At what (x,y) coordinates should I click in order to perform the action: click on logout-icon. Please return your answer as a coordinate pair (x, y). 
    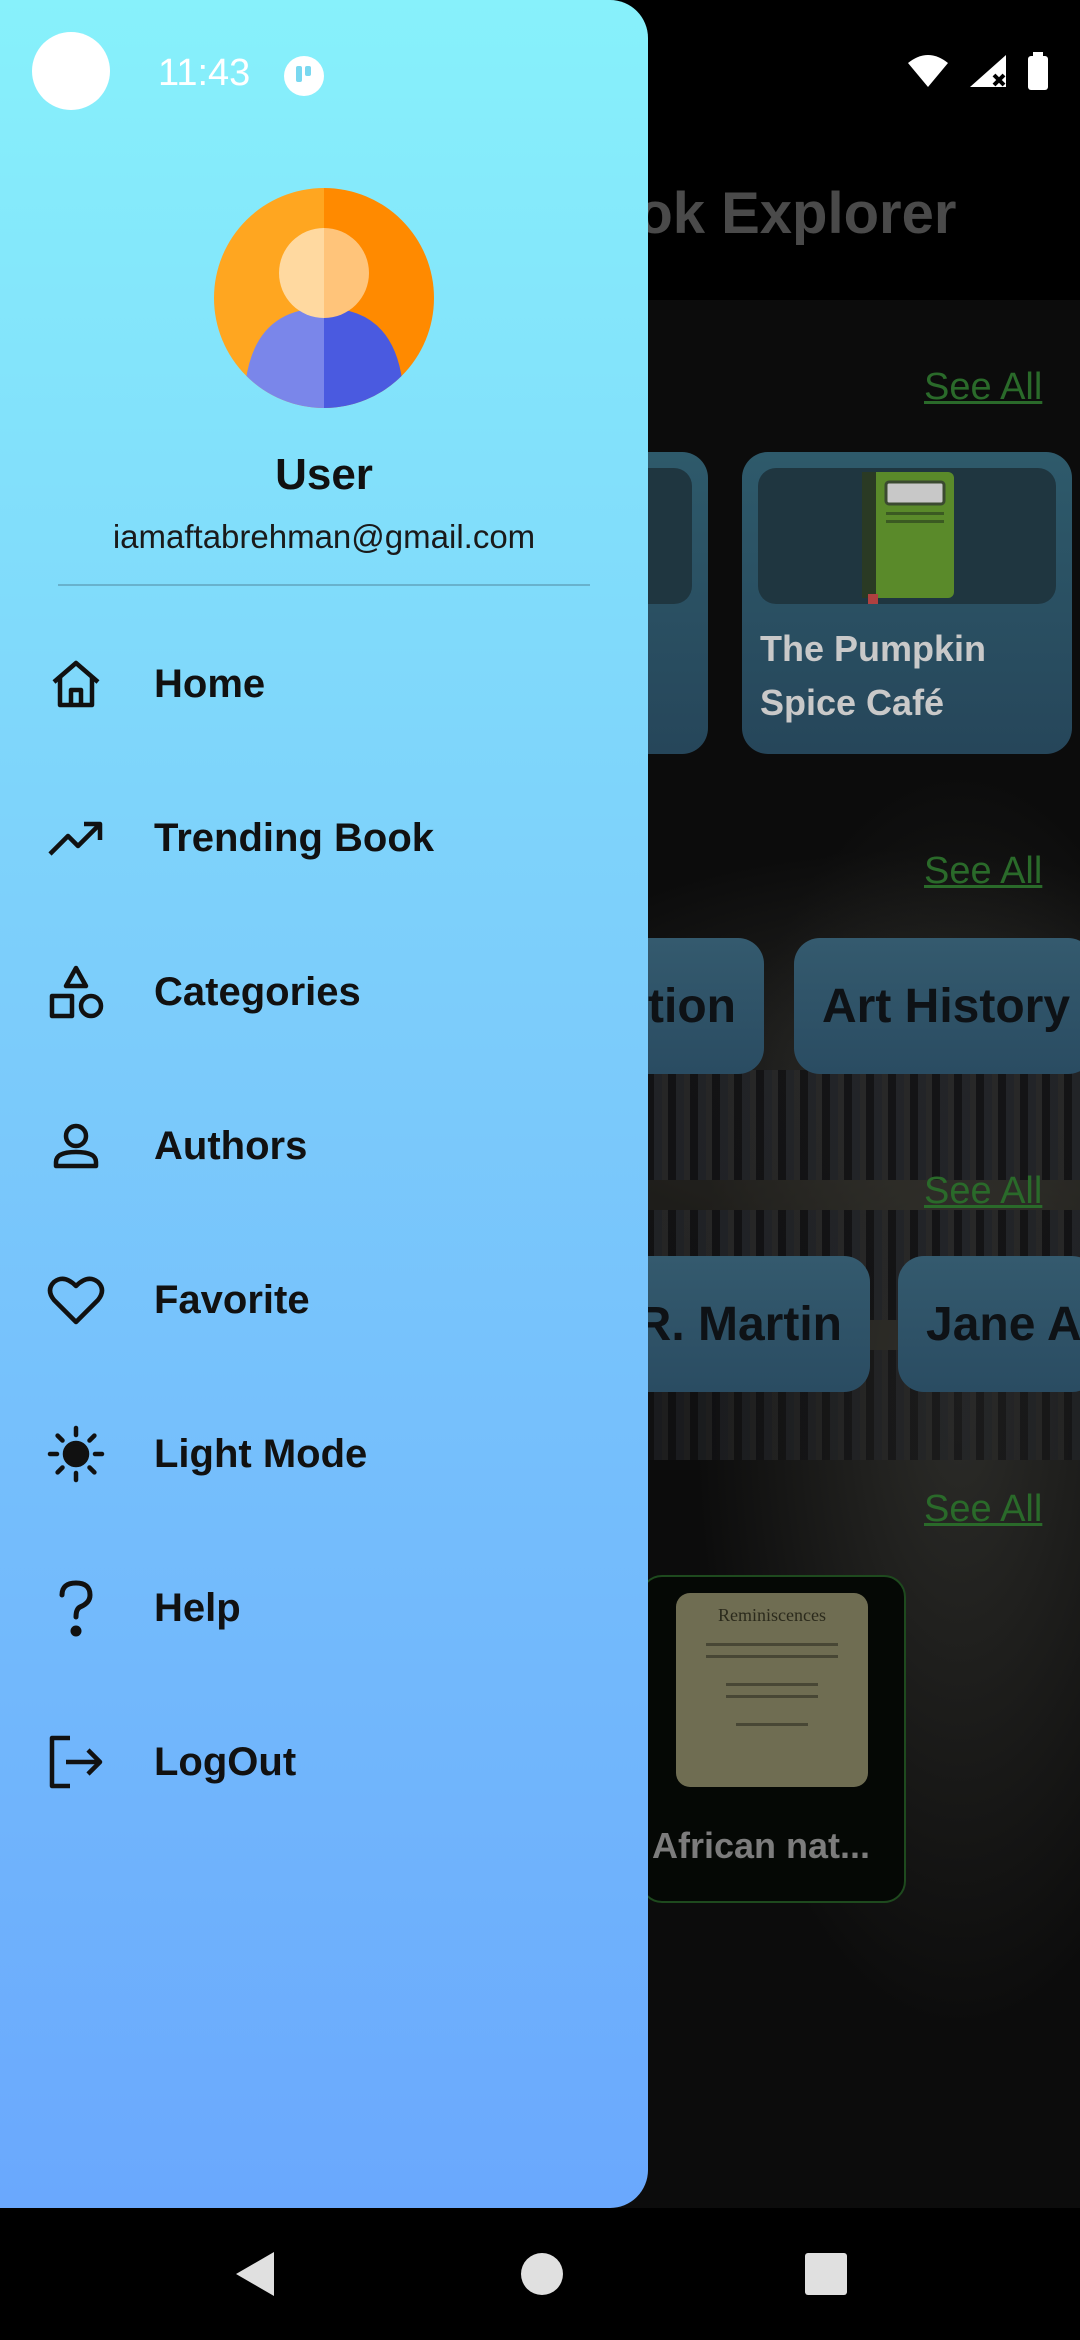
    Looking at the image, I should click on (76, 1762).